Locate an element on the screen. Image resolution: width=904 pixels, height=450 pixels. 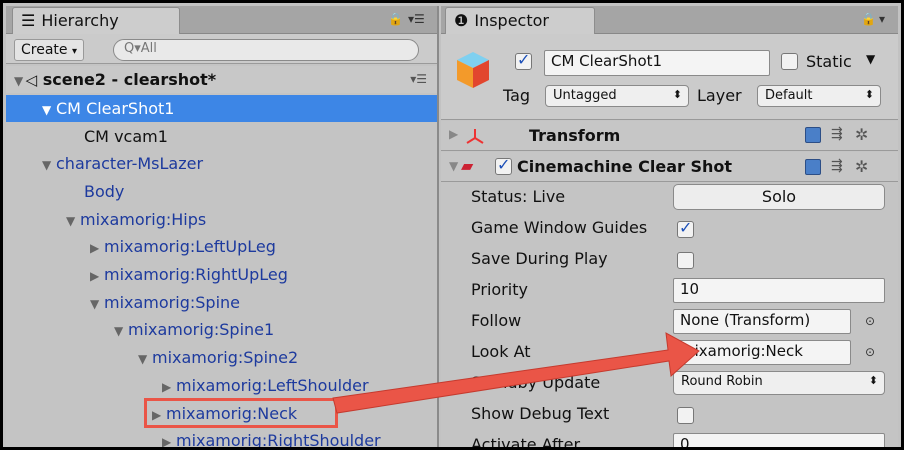
tag-label: Tag is located at coordinates (517, 95).